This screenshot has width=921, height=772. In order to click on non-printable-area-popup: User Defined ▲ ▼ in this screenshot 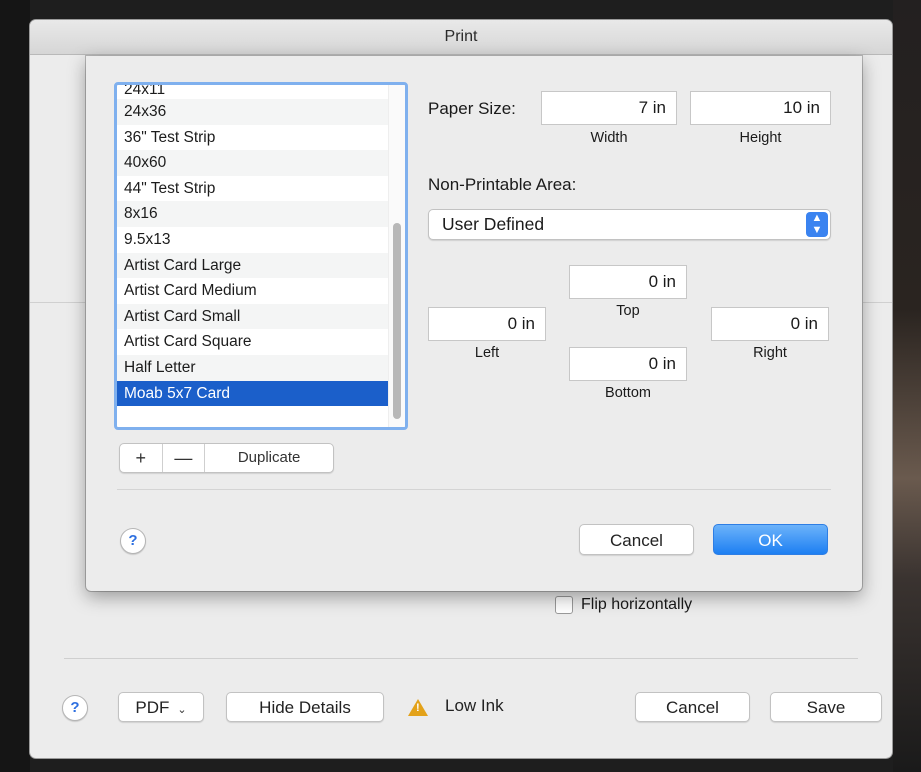, I will do `click(629, 224)`.